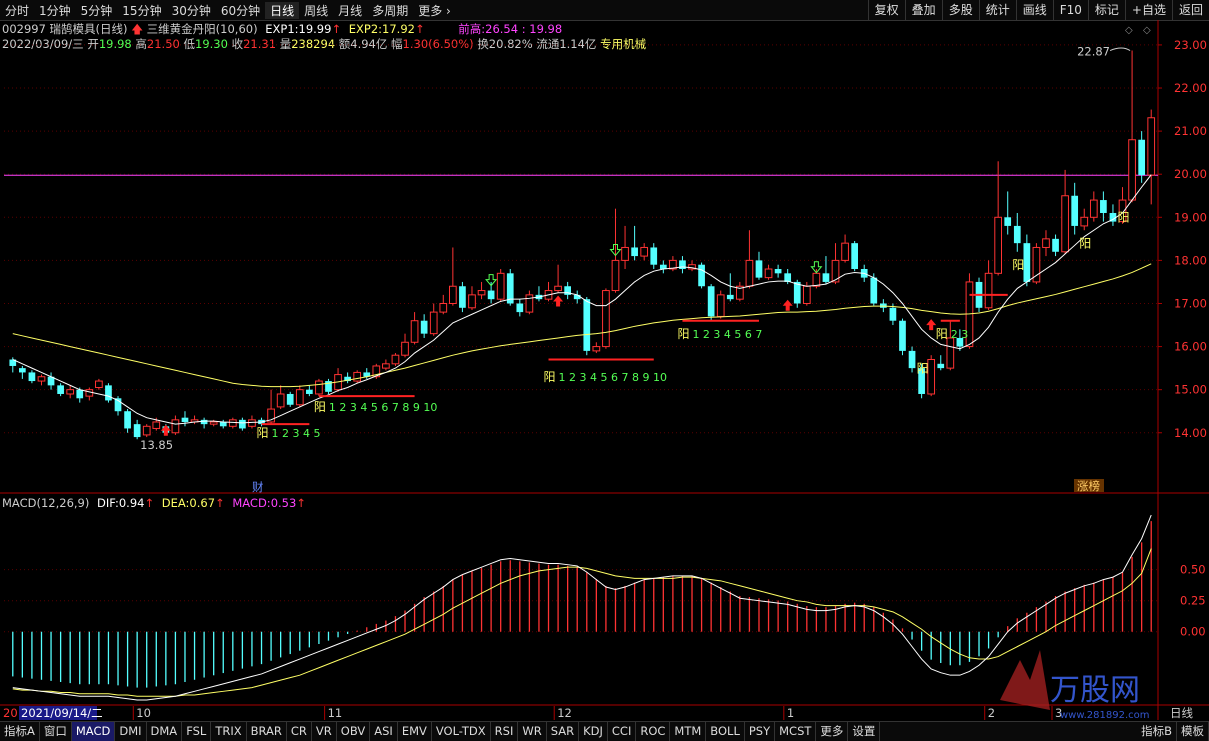 The width and height of the screenshot is (1209, 741). I want to click on indicator-tab-16: SAR, so click(563, 731).